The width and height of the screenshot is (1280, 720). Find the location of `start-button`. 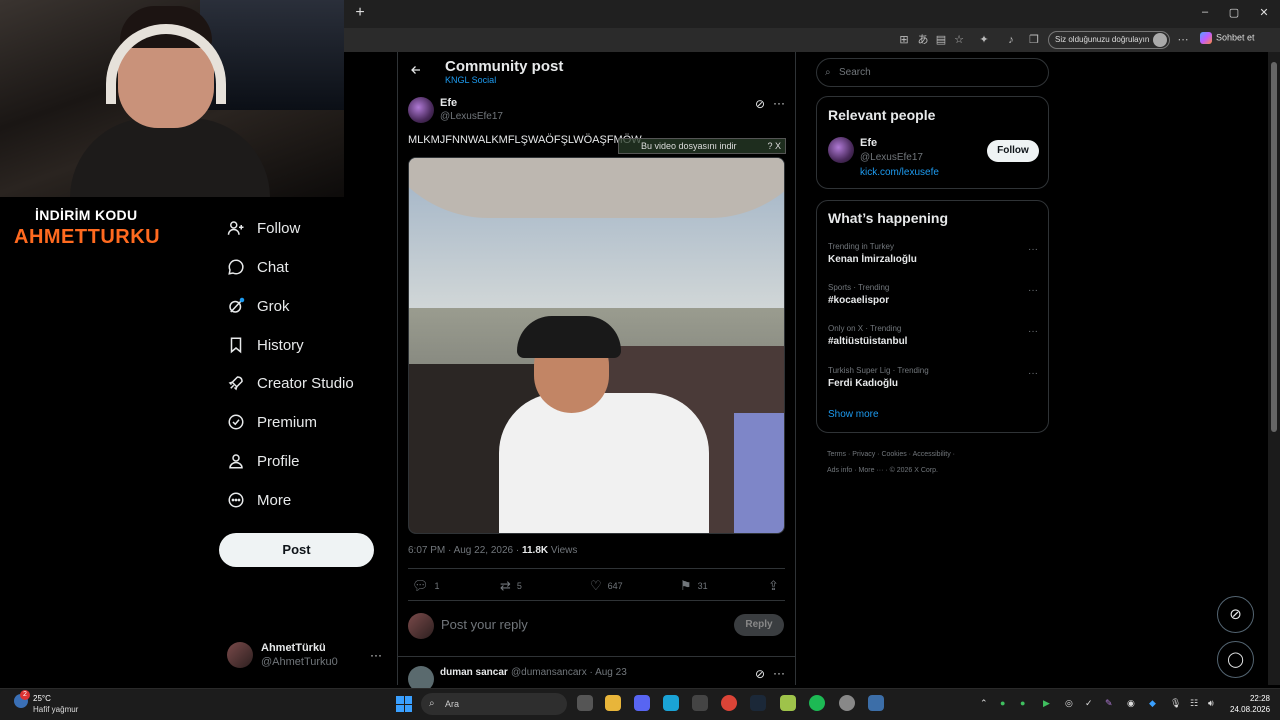

start-button is located at coordinates (404, 704).